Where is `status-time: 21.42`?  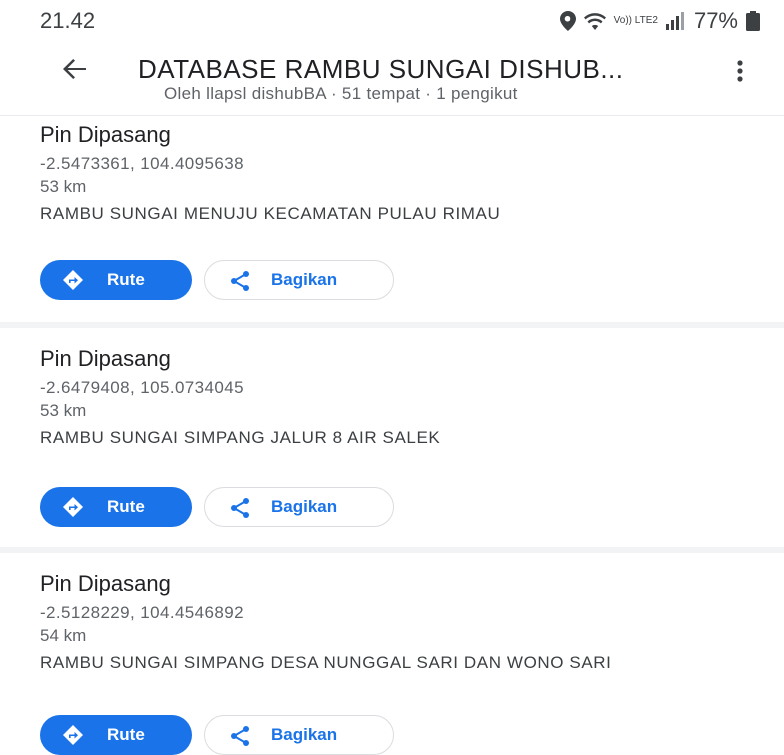 status-time: 21.42 is located at coordinates (68, 20).